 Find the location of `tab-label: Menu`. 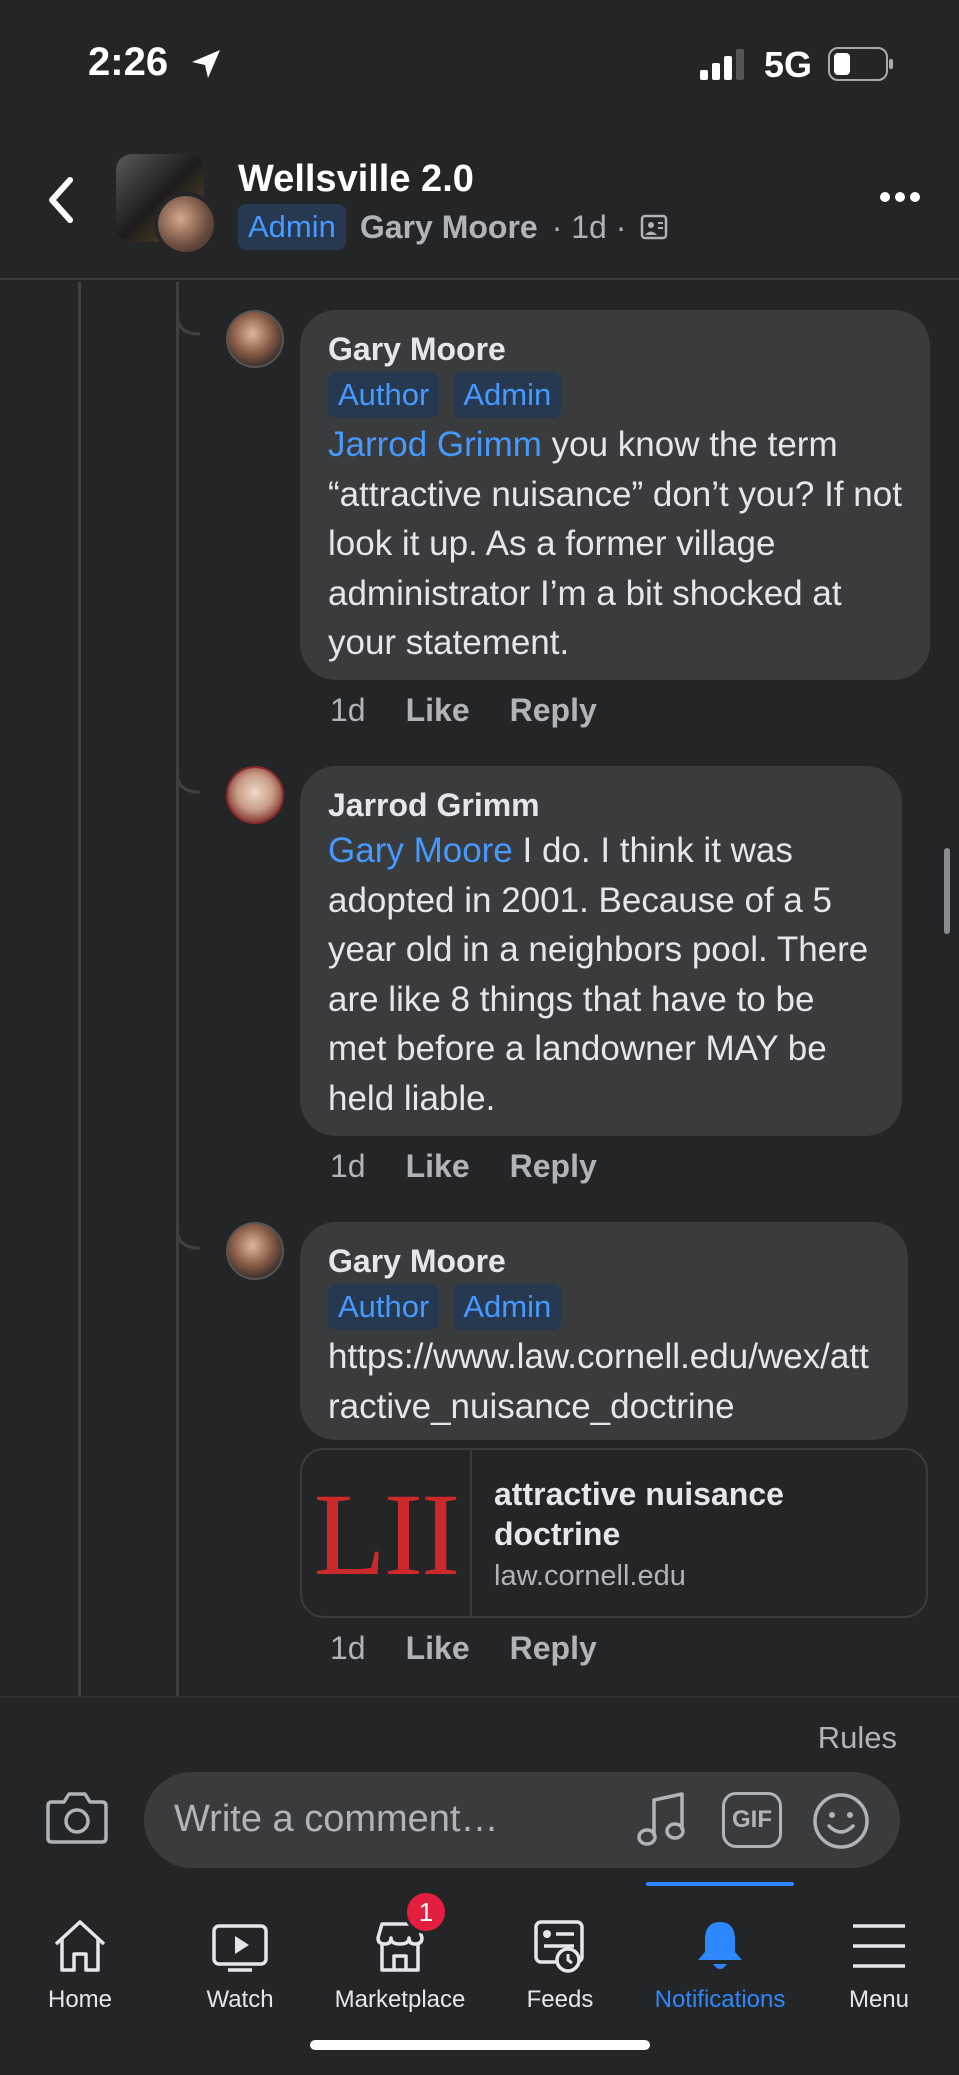

tab-label: Menu is located at coordinates (879, 1999).